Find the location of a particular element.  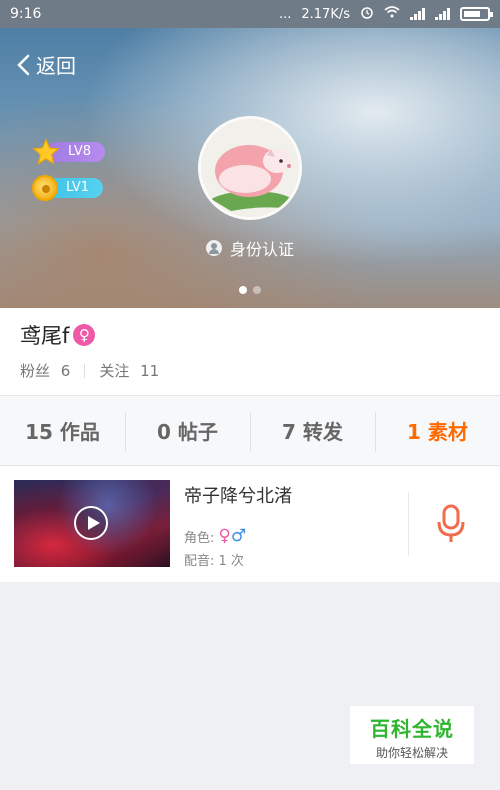

follow-stats: 粉丝 6 关注 11 is located at coordinates (250, 370).